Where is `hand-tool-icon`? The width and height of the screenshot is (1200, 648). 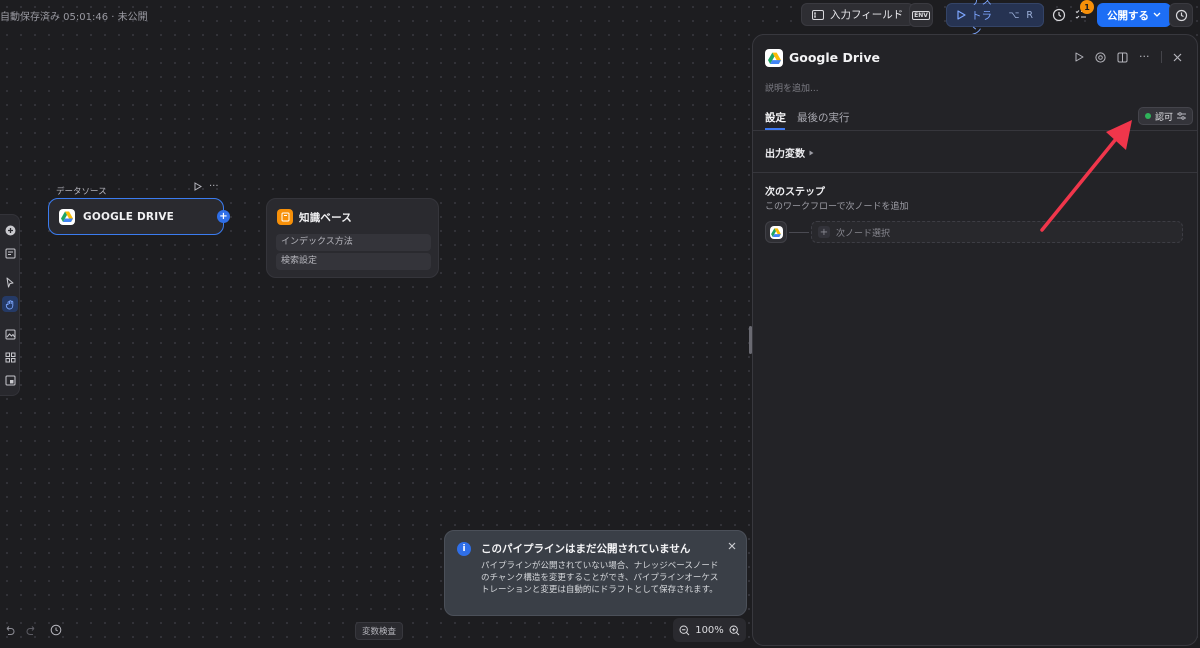
hand-tool-icon is located at coordinates (10, 304).